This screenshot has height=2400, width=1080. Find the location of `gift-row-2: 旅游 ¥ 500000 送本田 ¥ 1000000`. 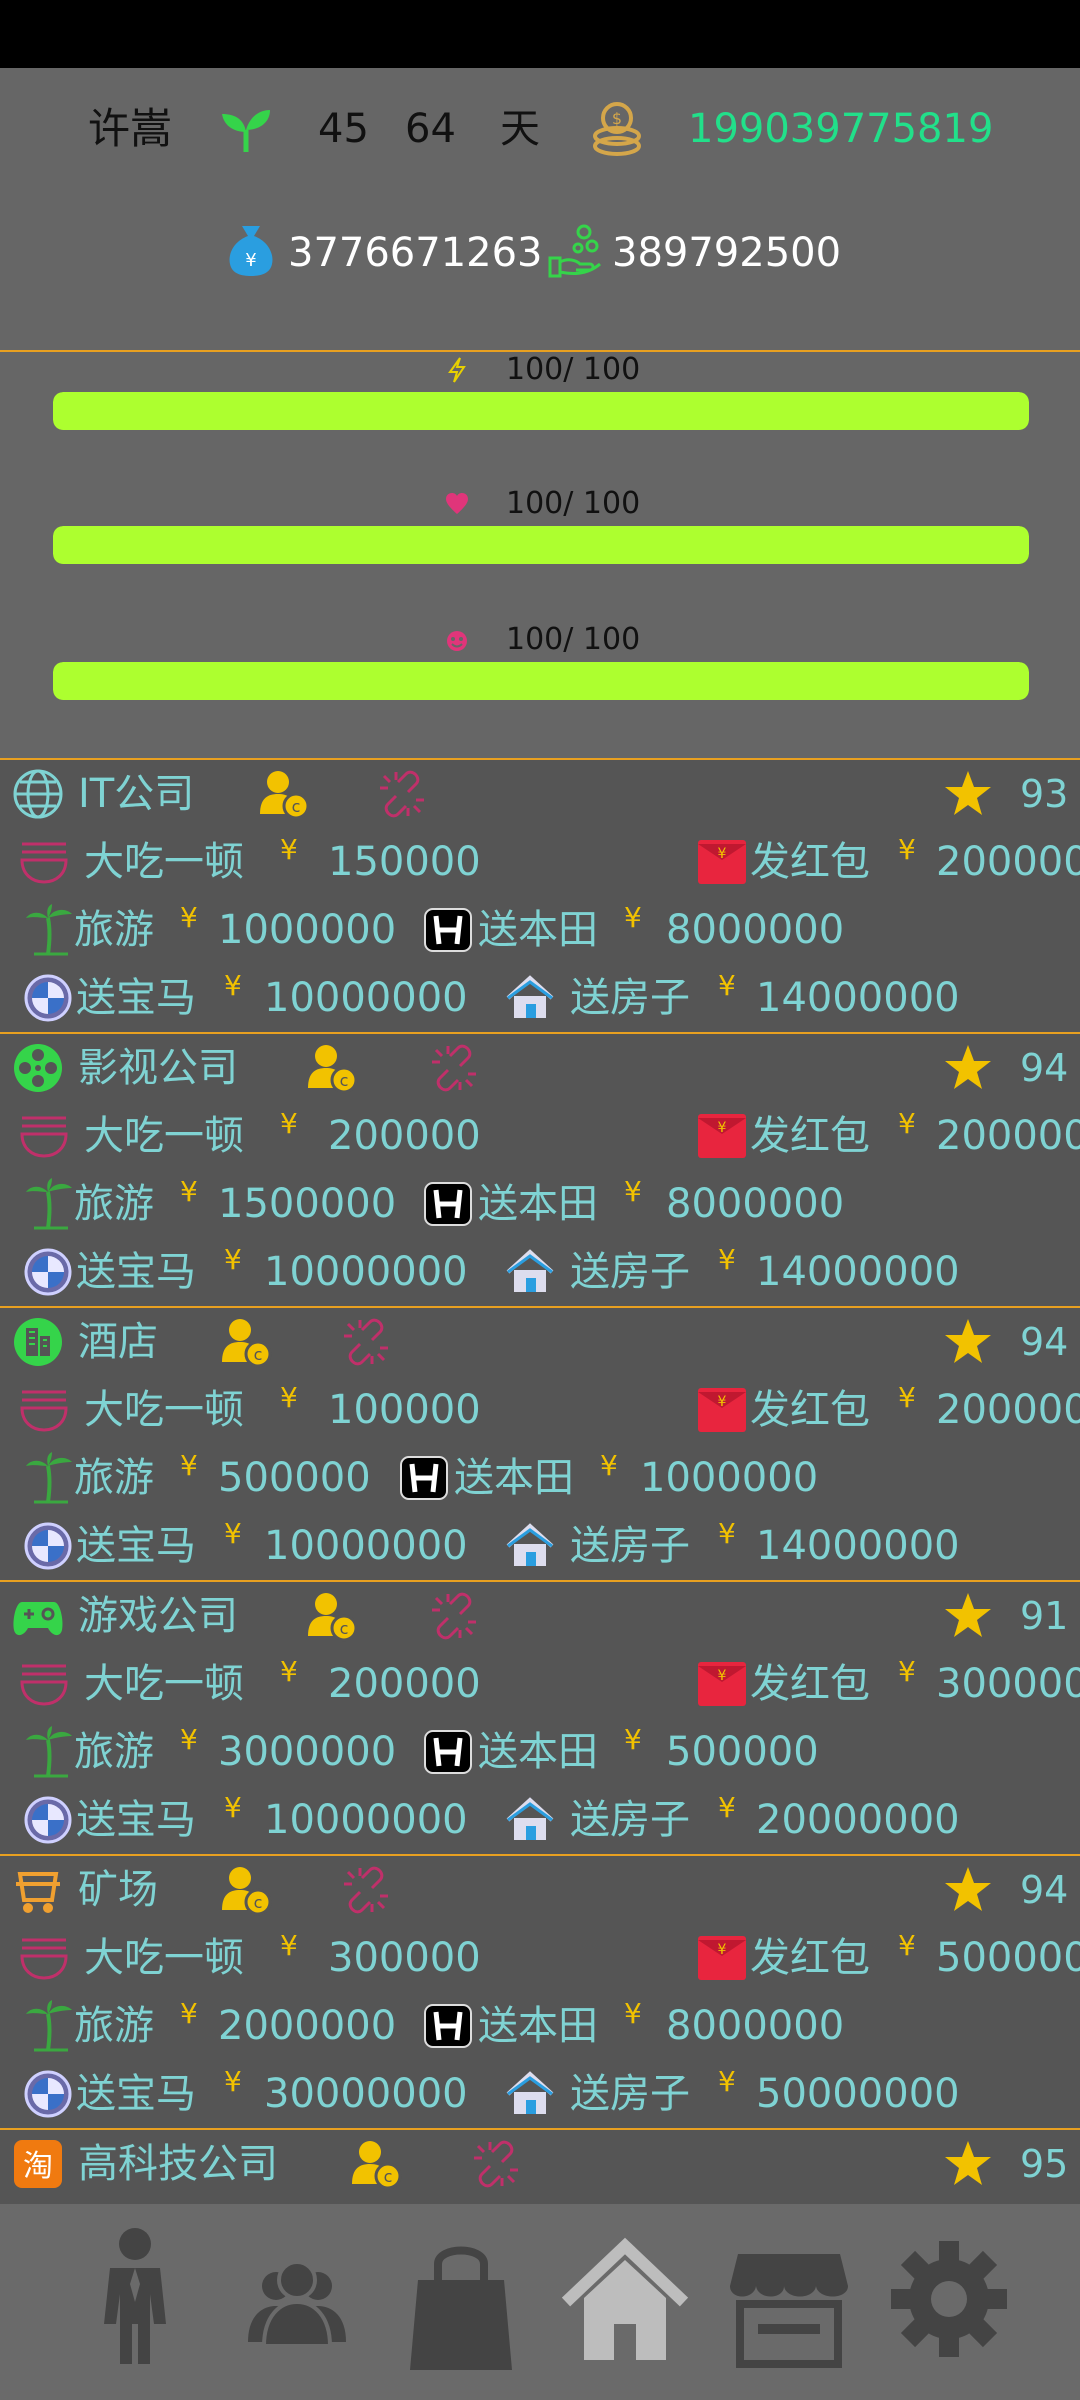

gift-row-2: 旅游 ¥ 500000 送本田 ¥ 1000000 is located at coordinates (540, 1478).